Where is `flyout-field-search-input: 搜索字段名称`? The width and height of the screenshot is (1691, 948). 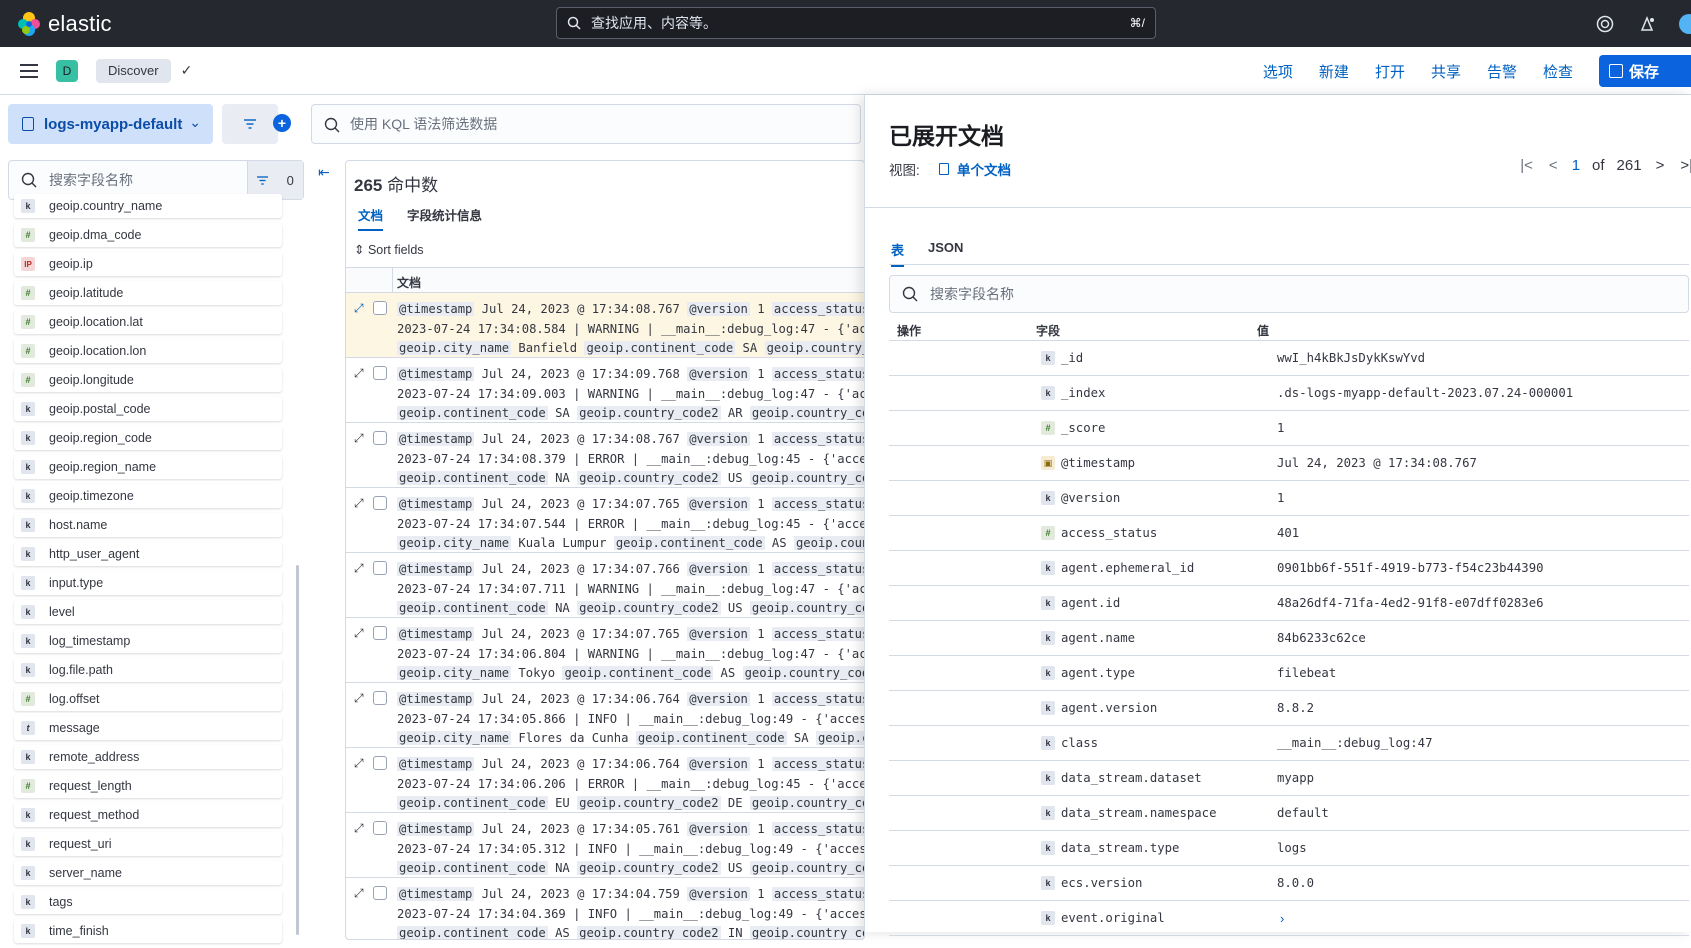
flyout-field-search-input: 搜索字段名称 is located at coordinates (1289, 294).